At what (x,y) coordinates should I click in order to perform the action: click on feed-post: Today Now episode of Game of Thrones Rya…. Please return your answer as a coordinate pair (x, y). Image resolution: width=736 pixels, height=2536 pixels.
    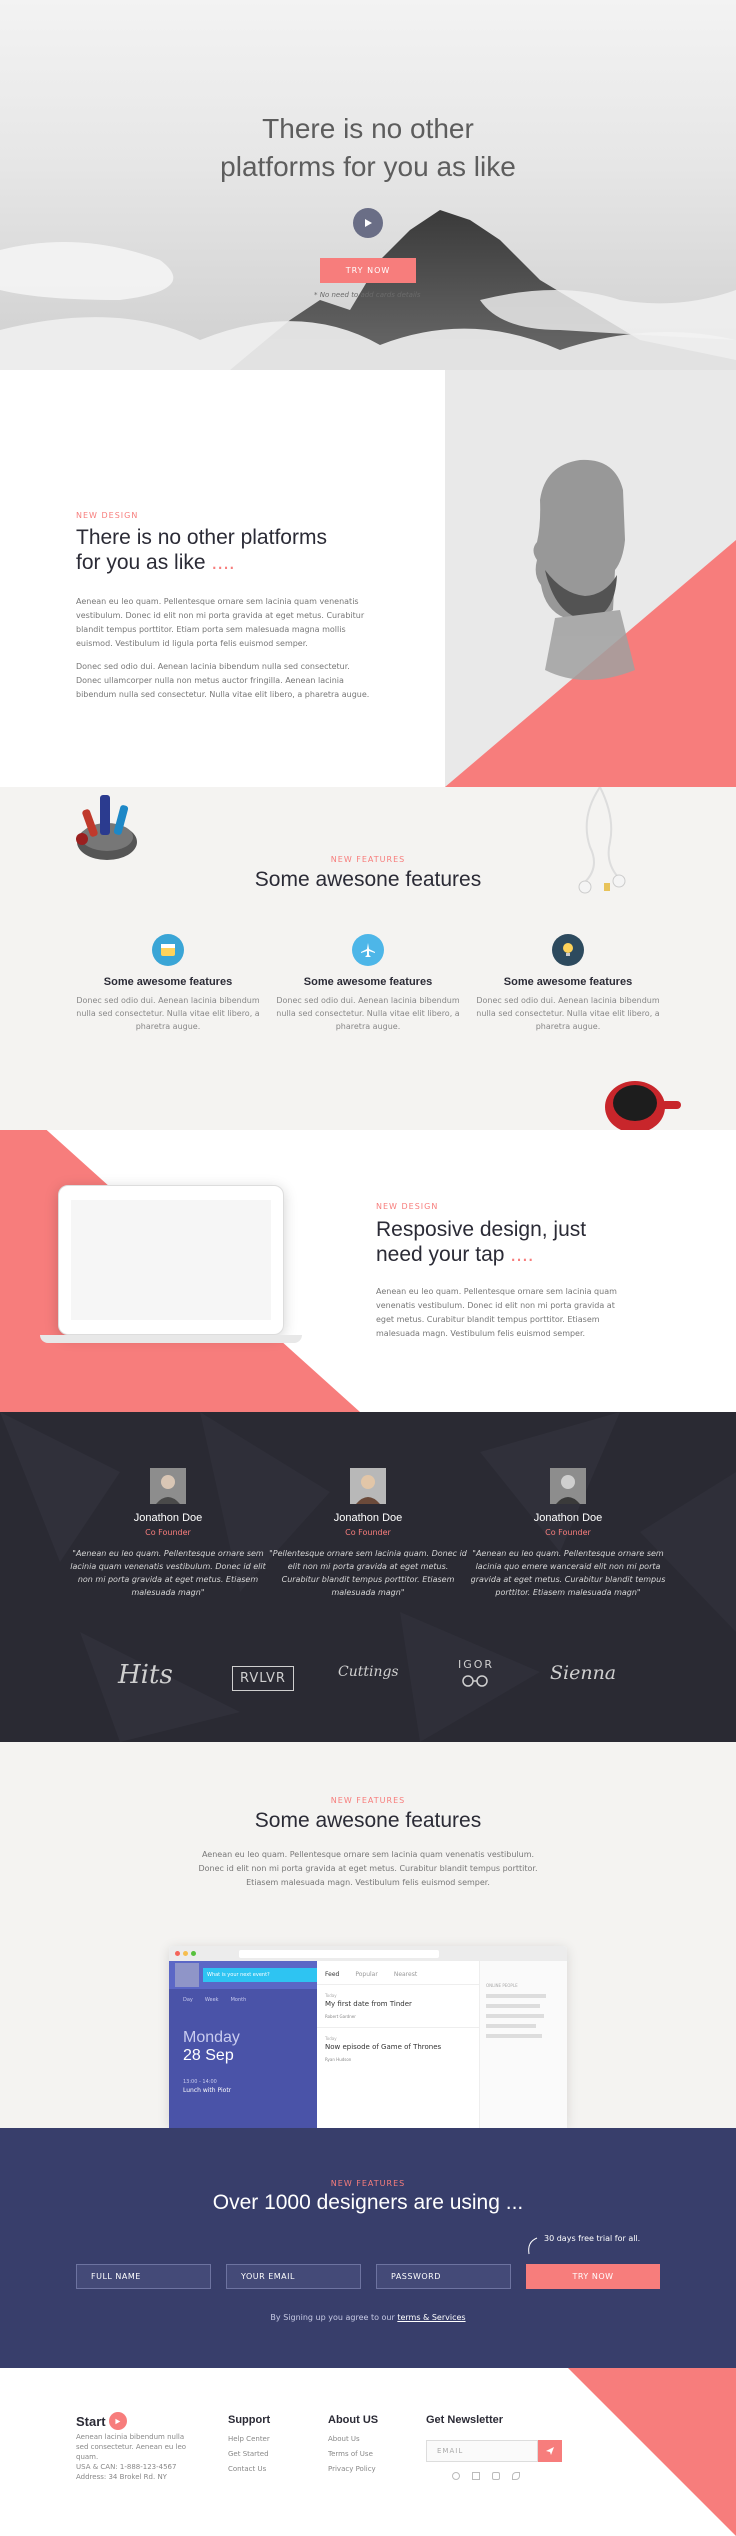
    Looking at the image, I should click on (398, 2049).